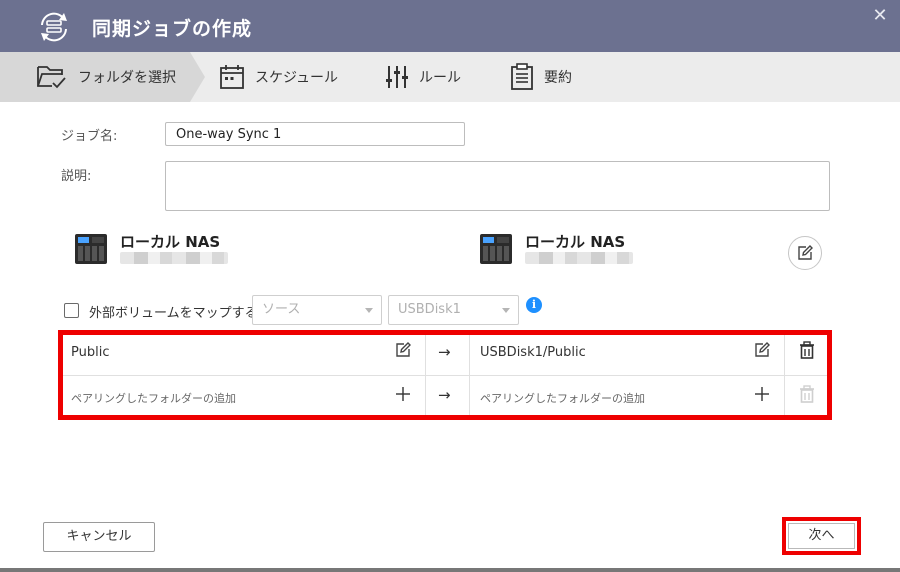 The width and height of the screenshot is (900, 572). Describe the element at coordinates (541, 77) in the screenshot. I see `step-summary: 要約` at that location.